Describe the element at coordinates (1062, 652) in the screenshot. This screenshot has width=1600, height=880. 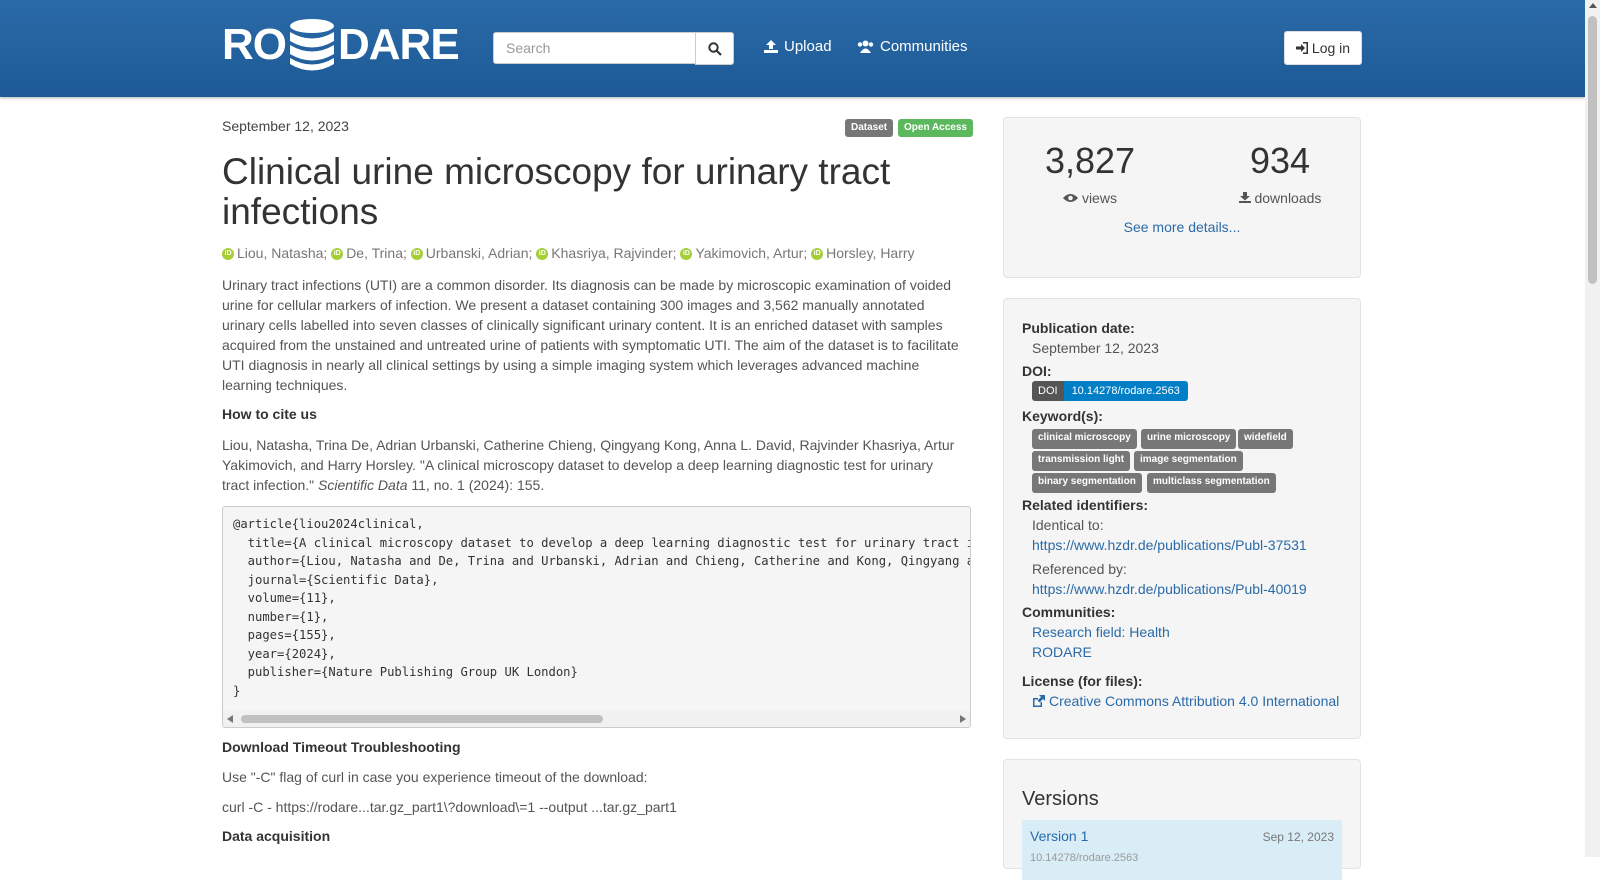
I see `community-link: RODARE` at that location.